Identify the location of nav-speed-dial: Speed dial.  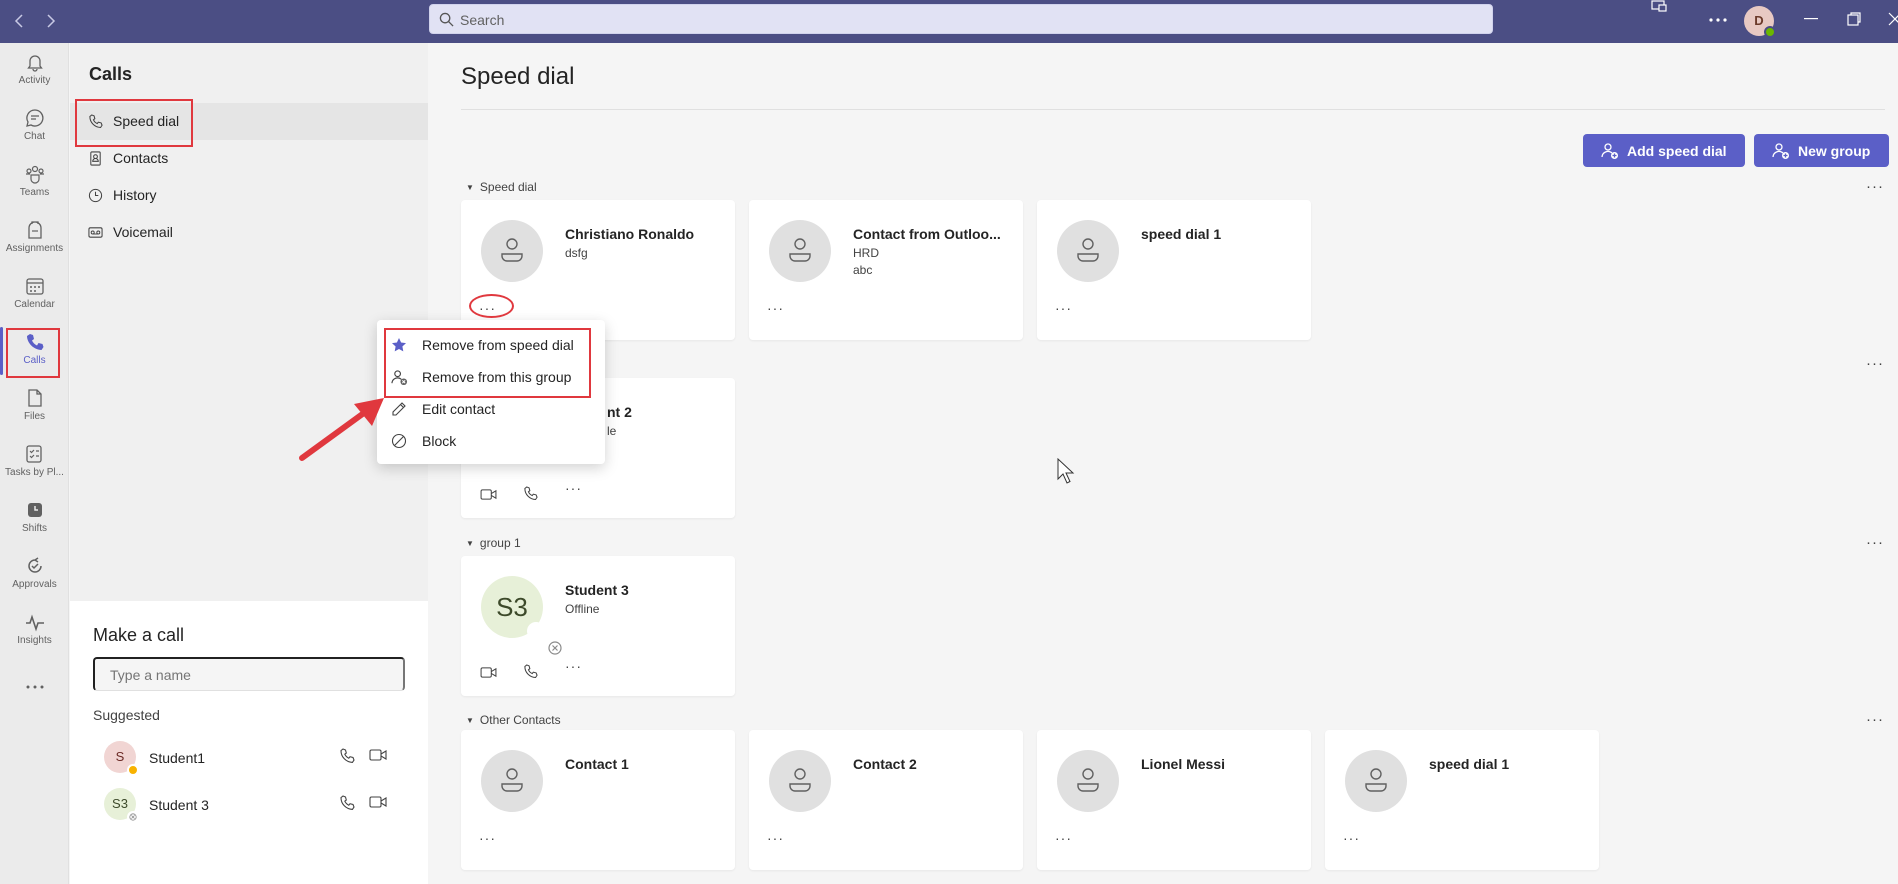
(249, 121).